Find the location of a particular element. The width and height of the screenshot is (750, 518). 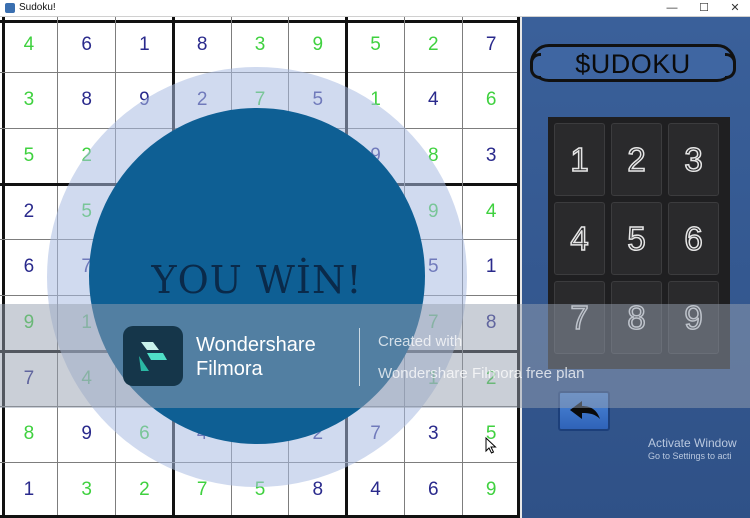

keypad-key-2: 2 is located at coordinates (636, 159).